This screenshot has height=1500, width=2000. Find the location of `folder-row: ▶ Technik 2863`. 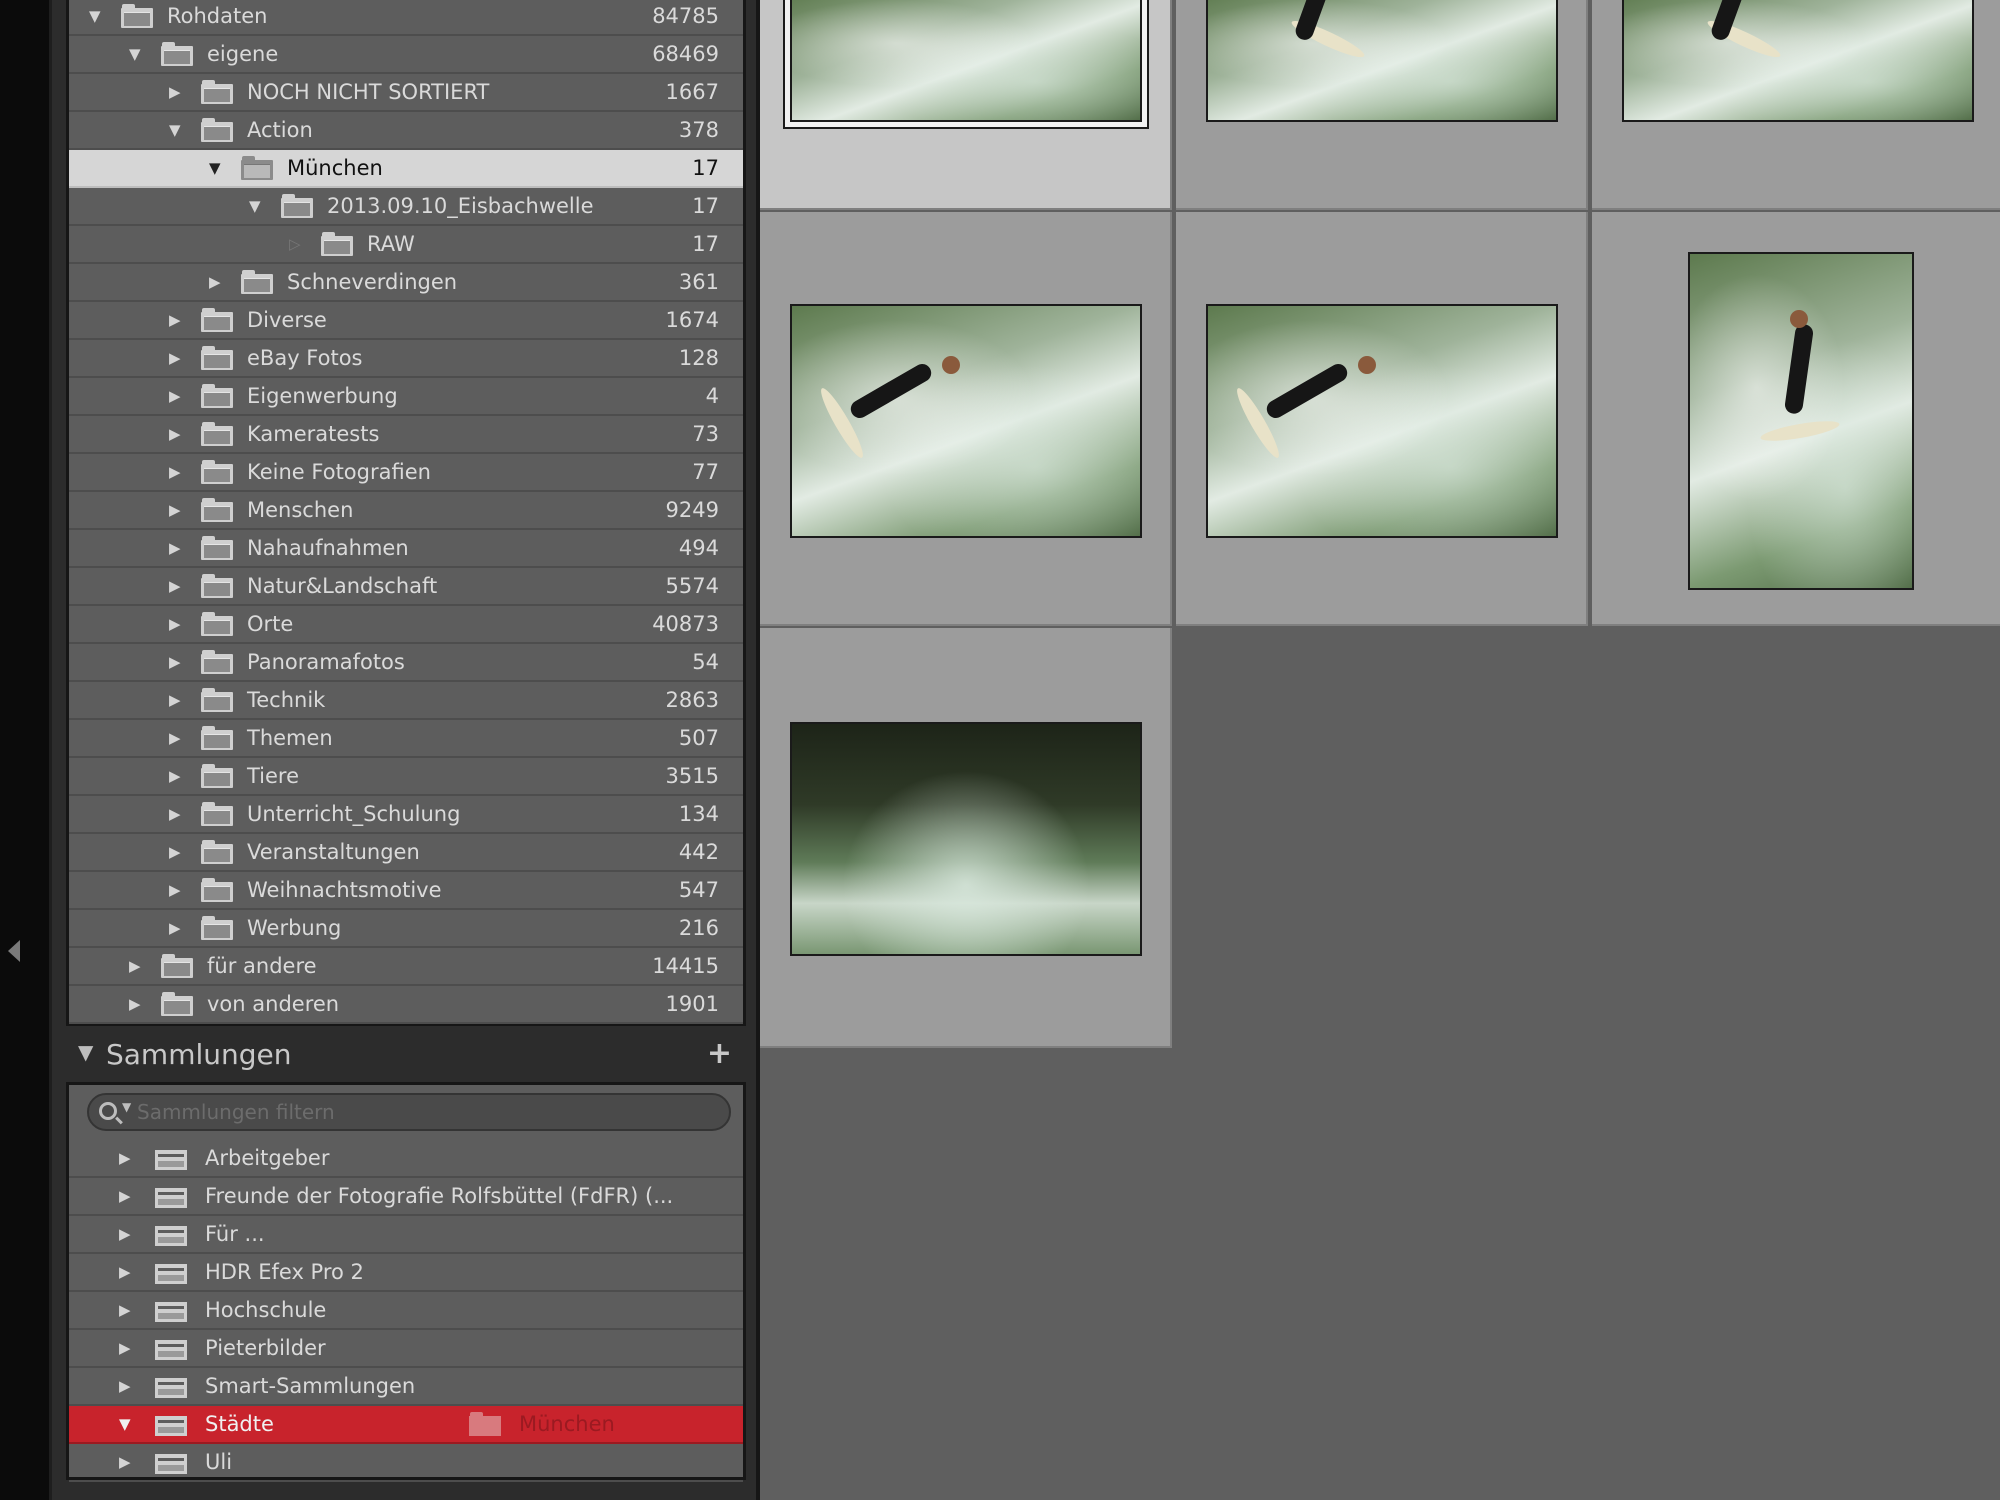

folder-row: ▶ Technik 2863 is located at coordinates (406, 701).